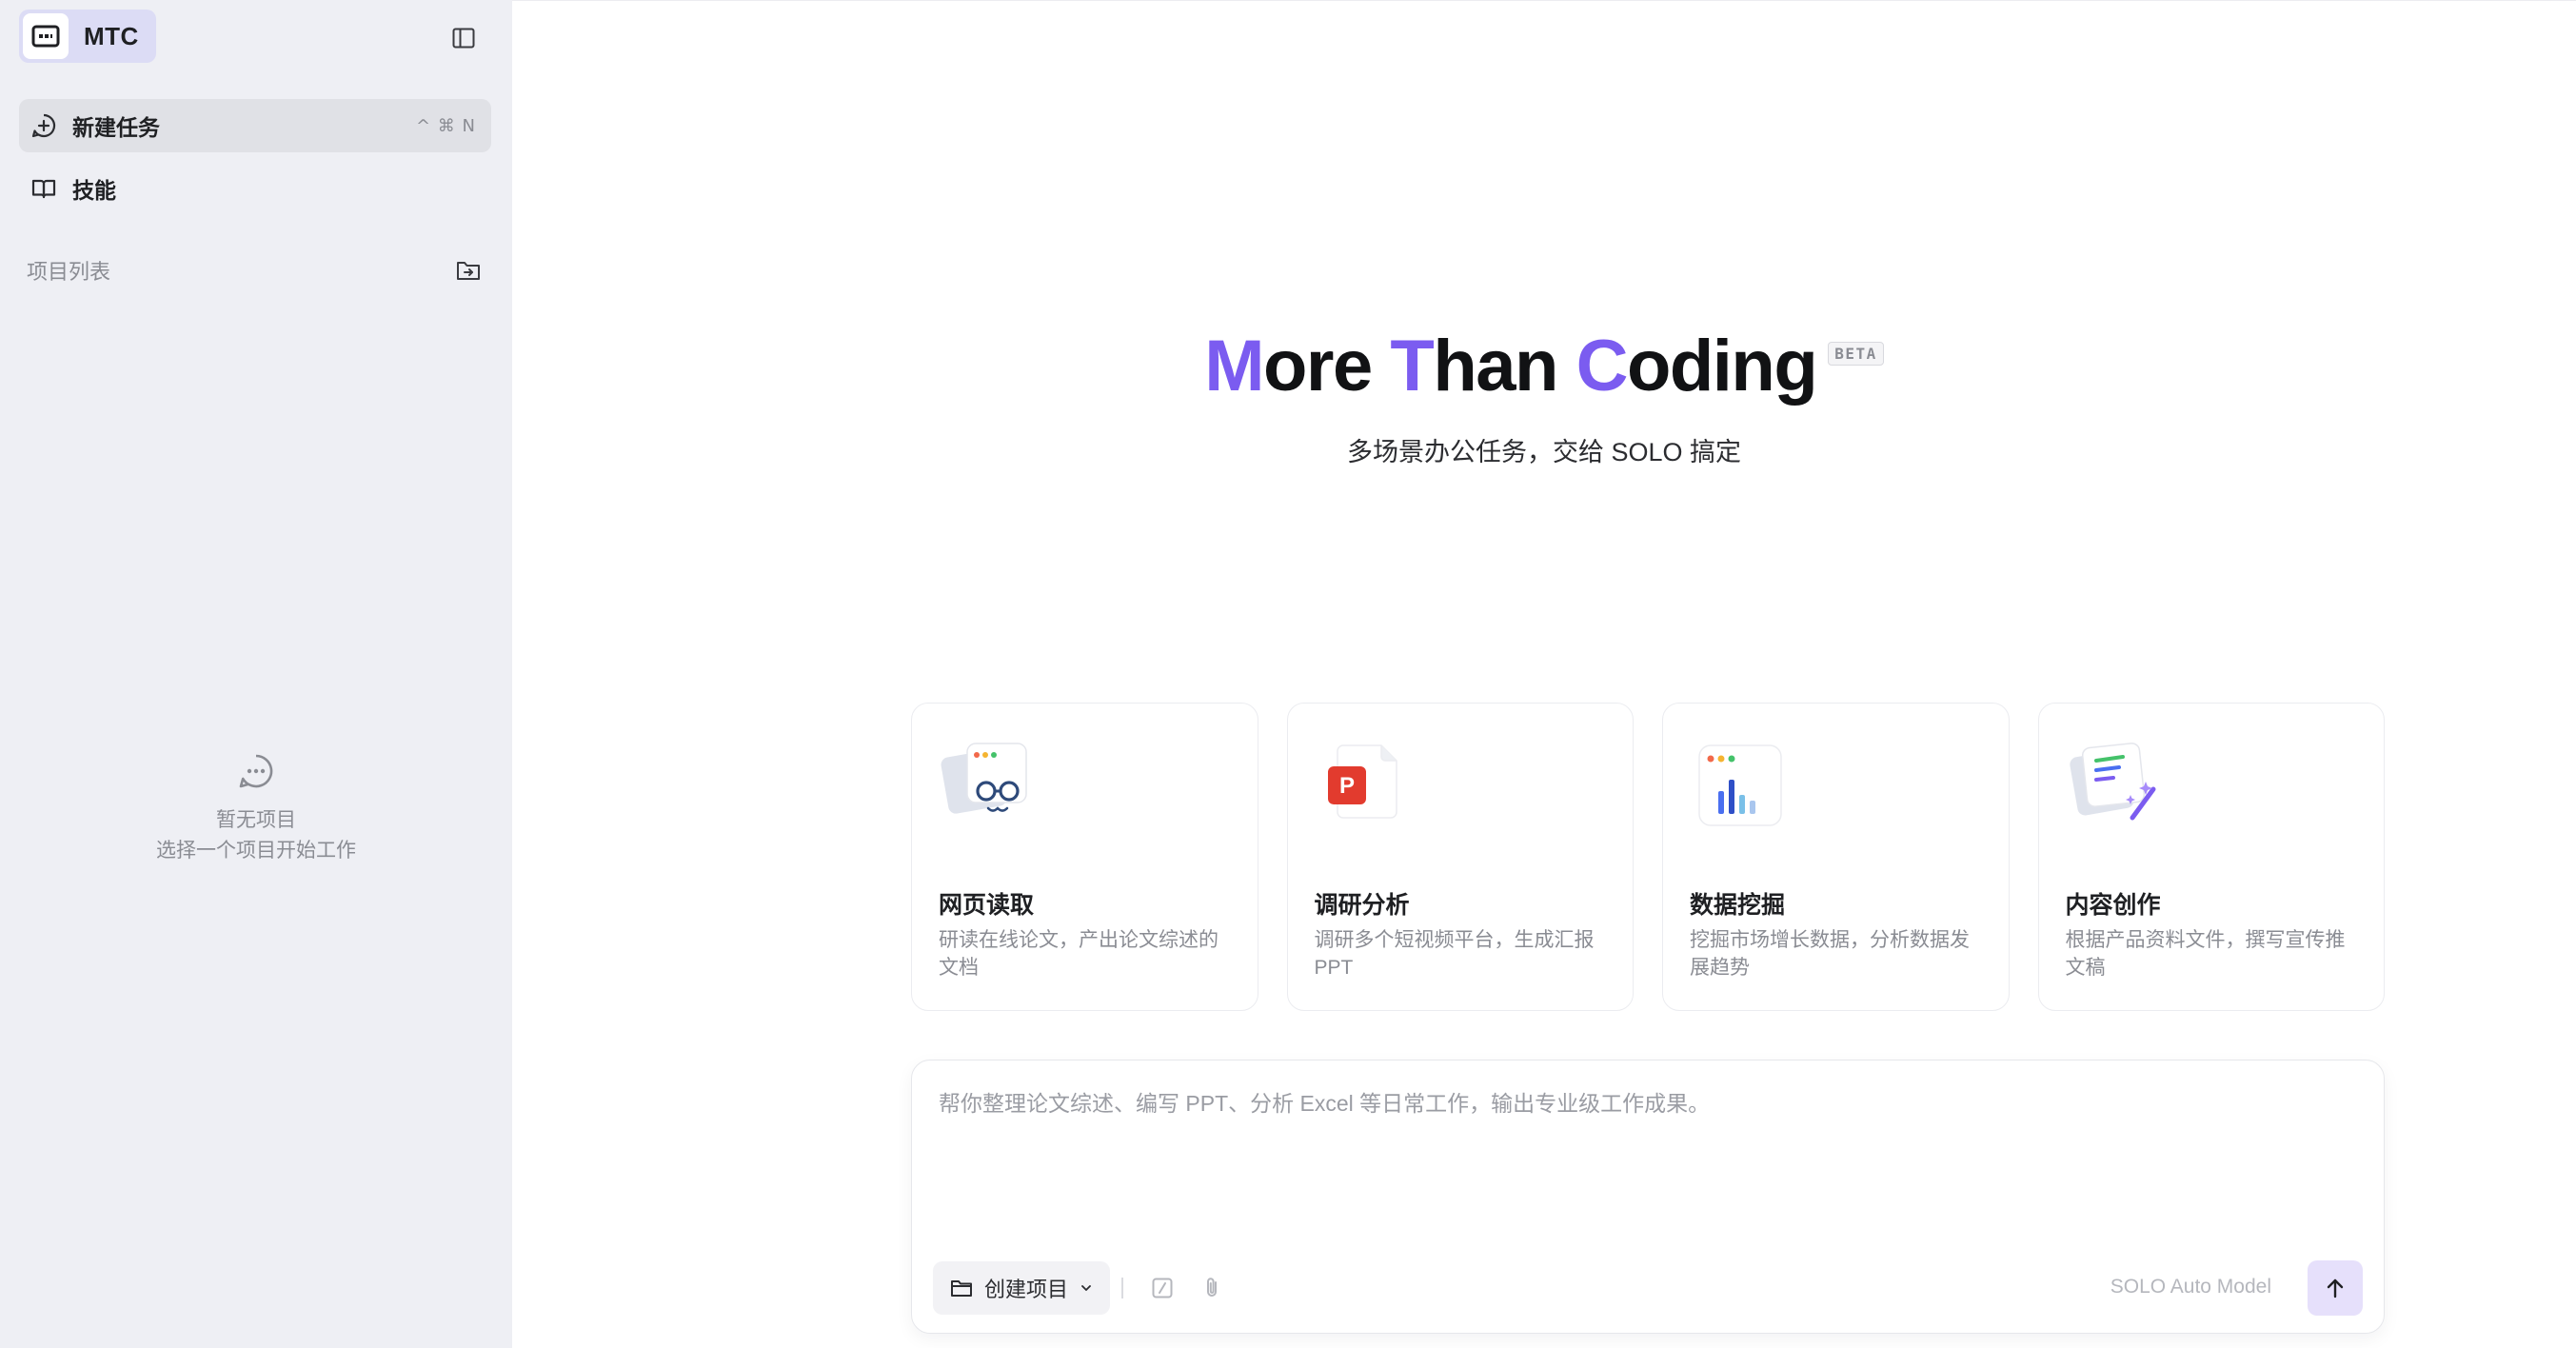 Image resolution: width=2576 pixels, height=1348 pixels. What do you see at coordinates (1722, 366) in the screenshot?
I see `hero-title-part: oding` at bounding box center [1722, 366].